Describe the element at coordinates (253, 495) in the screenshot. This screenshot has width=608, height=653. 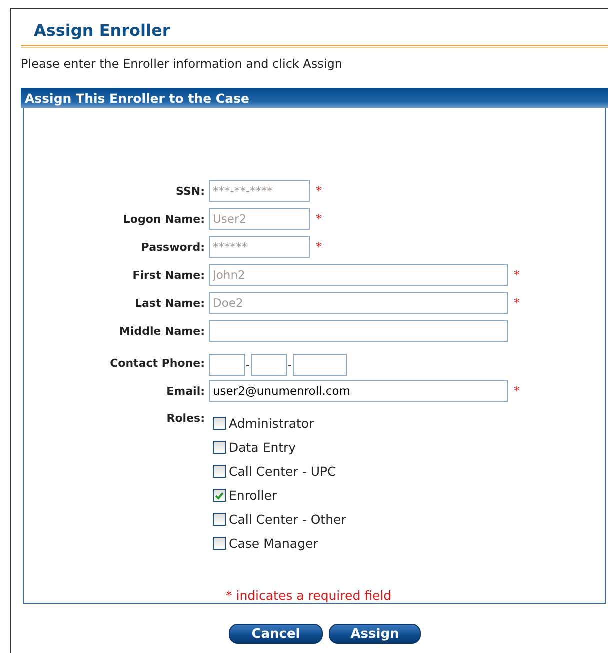
I see `checkbox-label: Enroller` at that location.